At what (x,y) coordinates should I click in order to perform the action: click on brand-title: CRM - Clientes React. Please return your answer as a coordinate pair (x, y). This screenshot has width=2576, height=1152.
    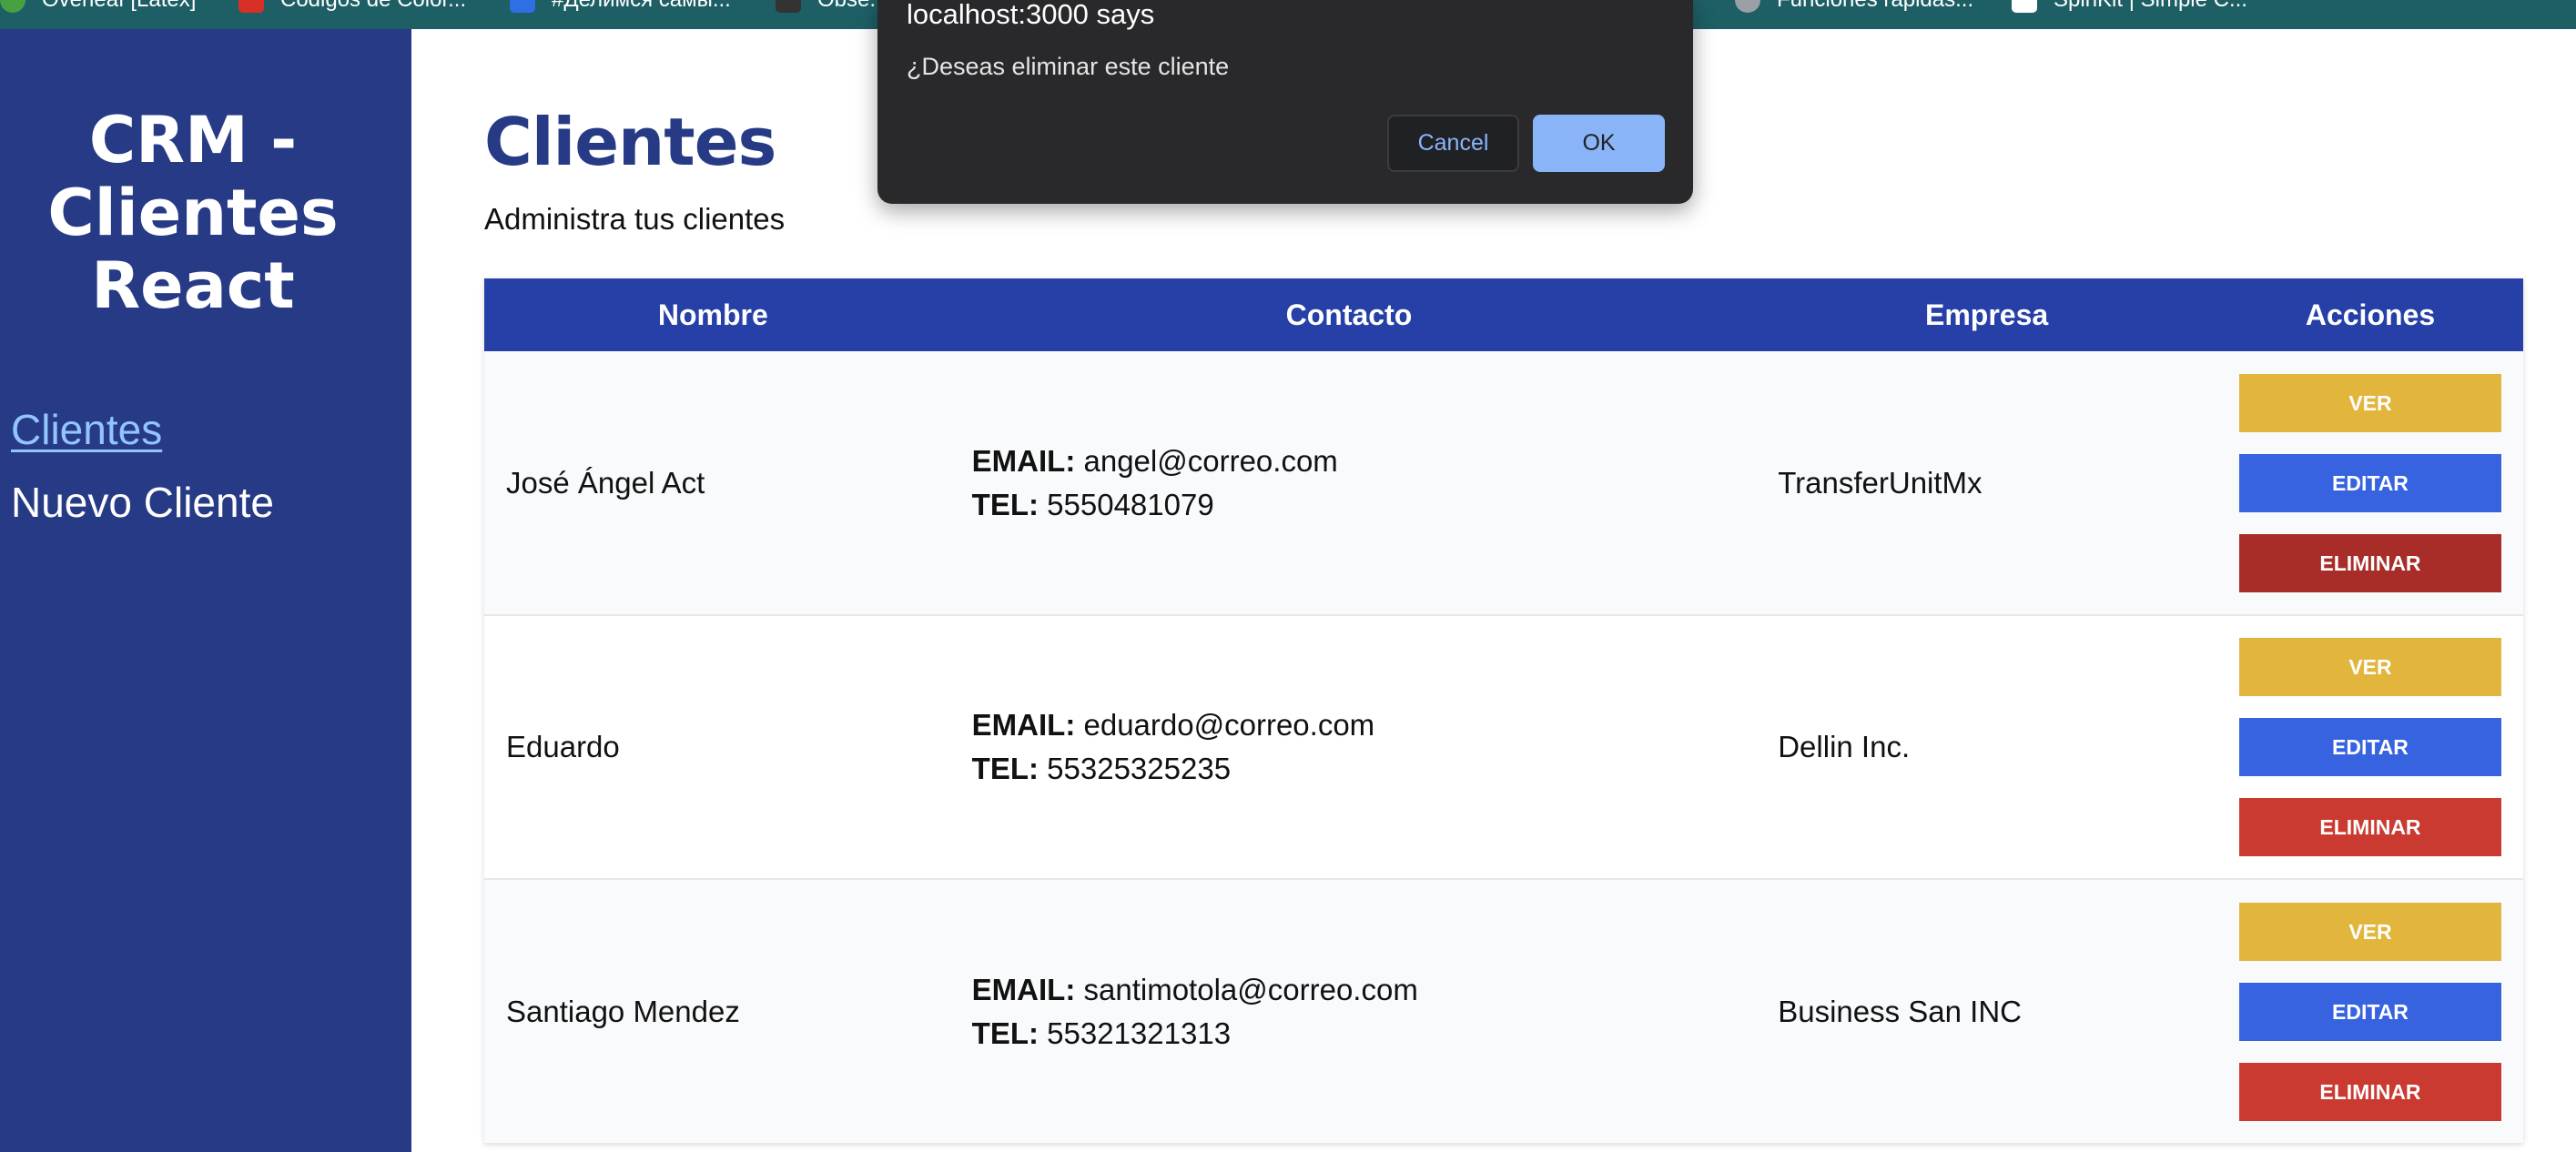
    Looking at the image, I should click on (193, 213).